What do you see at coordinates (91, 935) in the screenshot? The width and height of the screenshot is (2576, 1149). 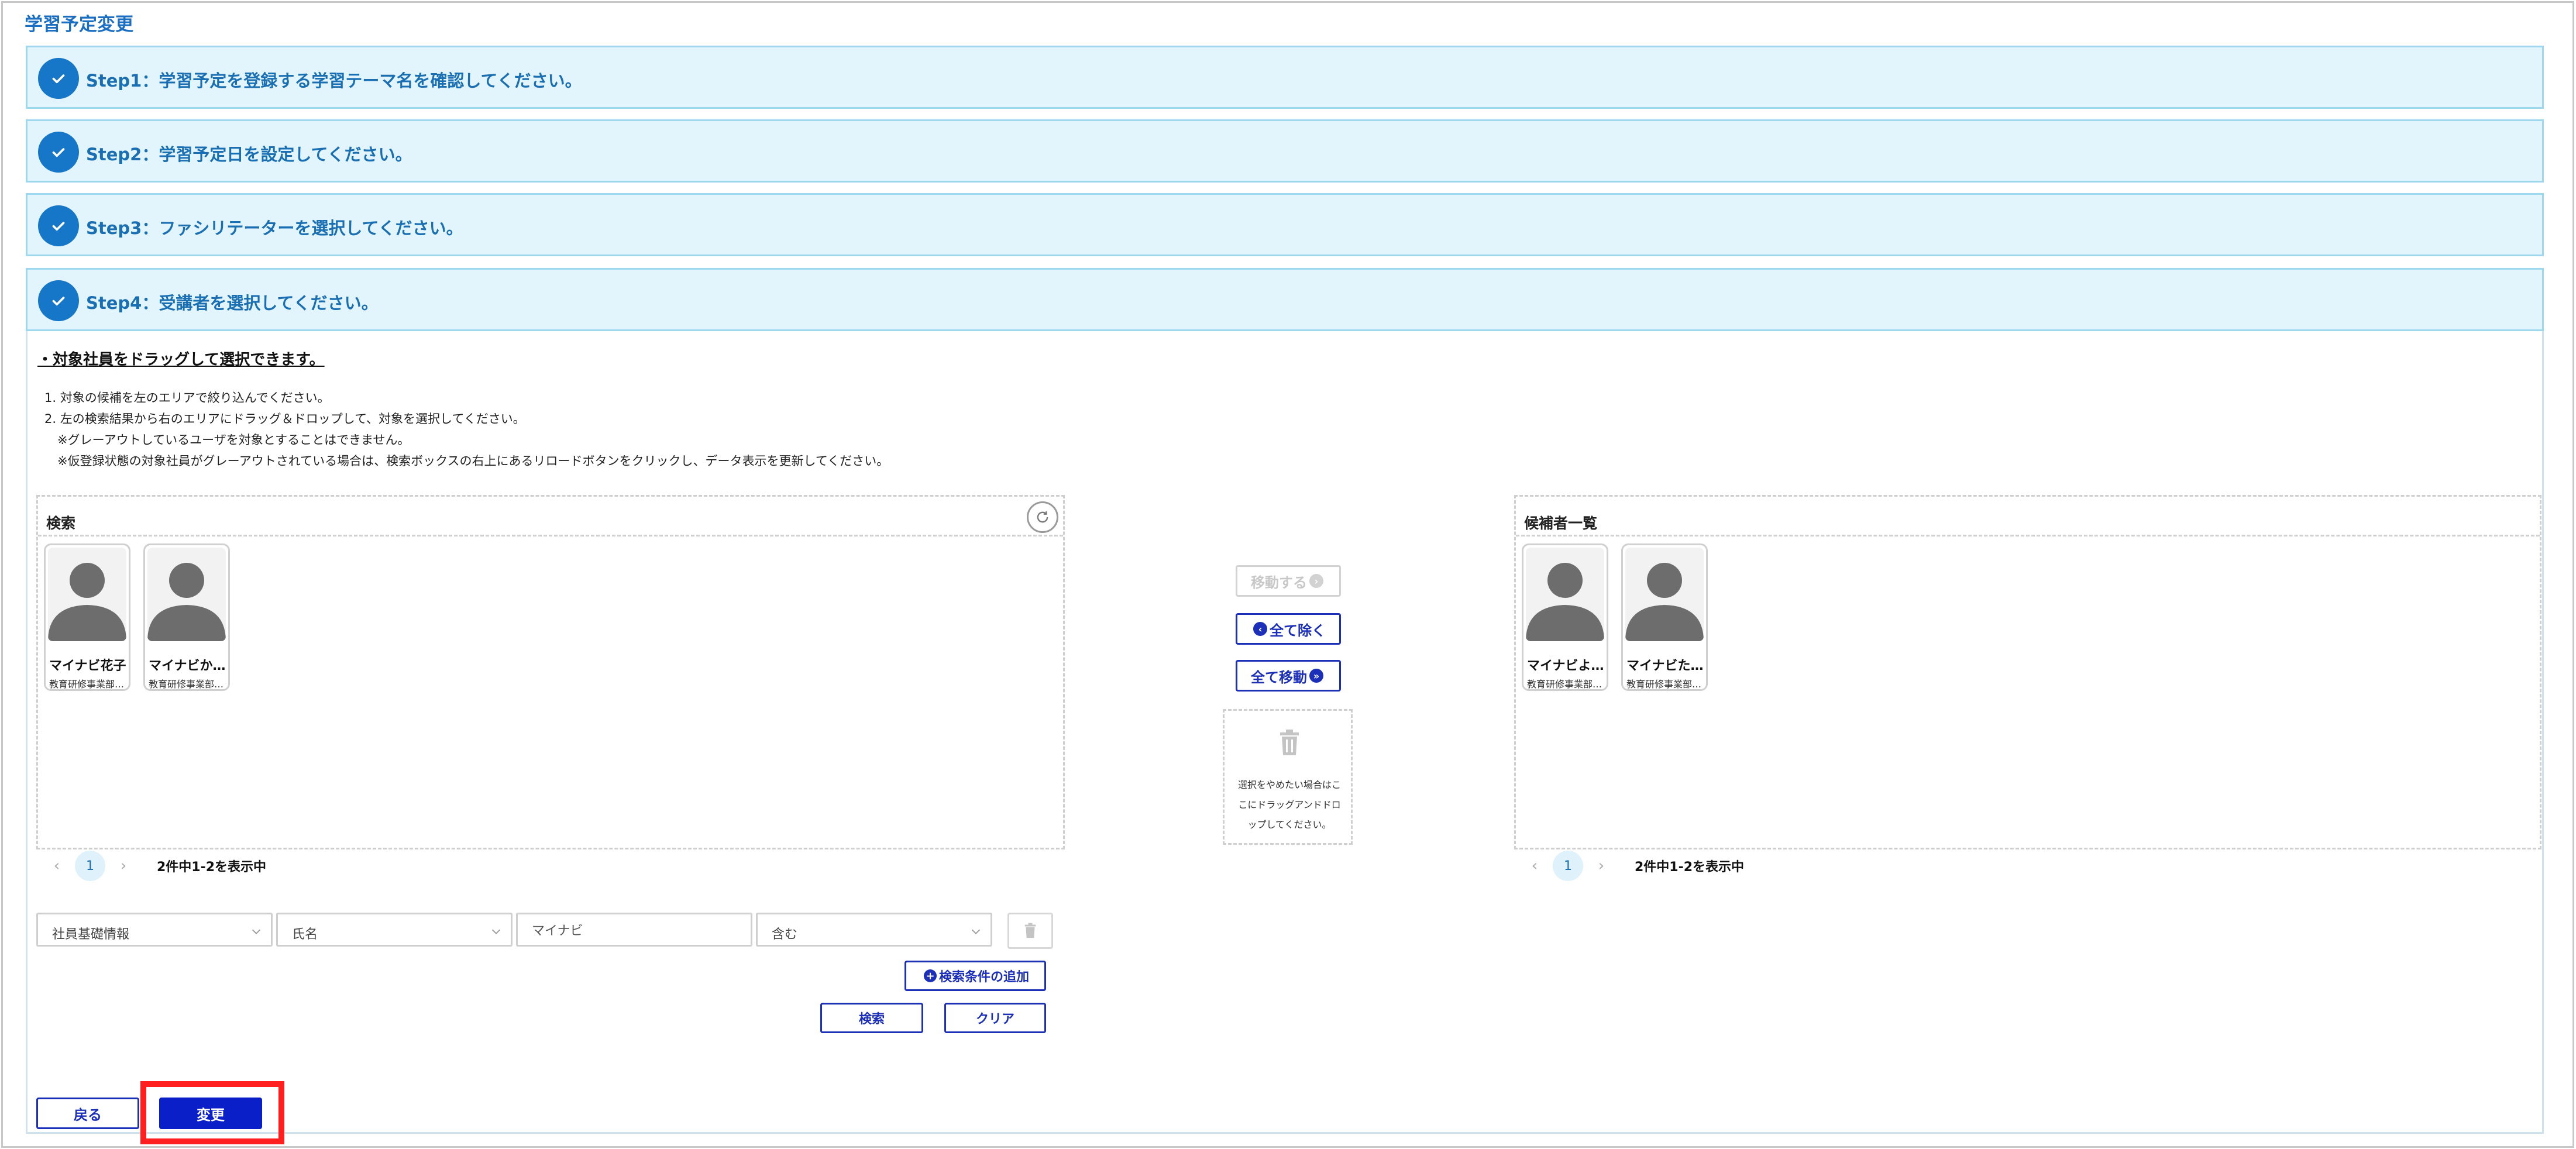 I see `category-select-value: 社員基礎情報` at bounding box center [91, 935].